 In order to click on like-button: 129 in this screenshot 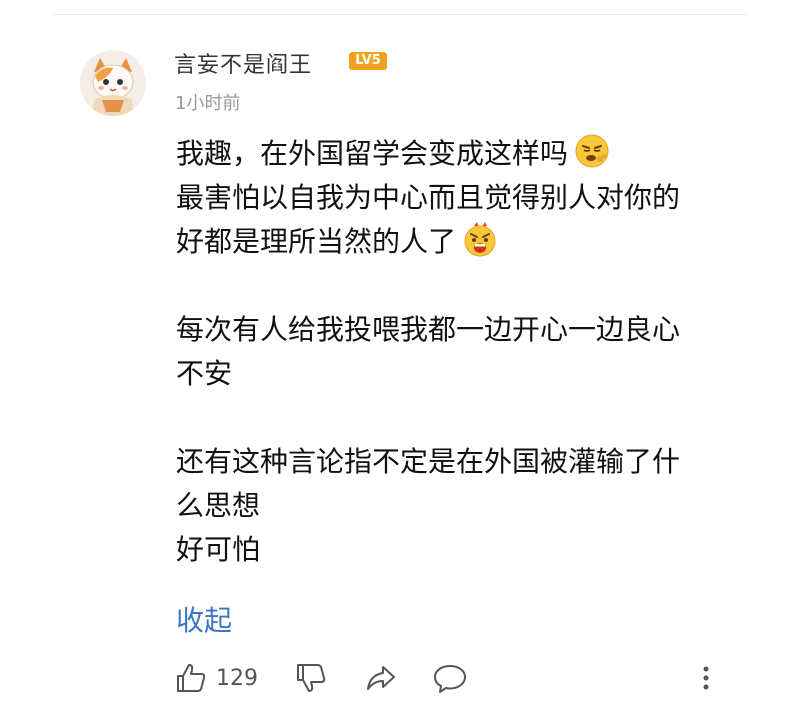, I will do `click(216, 678)`.